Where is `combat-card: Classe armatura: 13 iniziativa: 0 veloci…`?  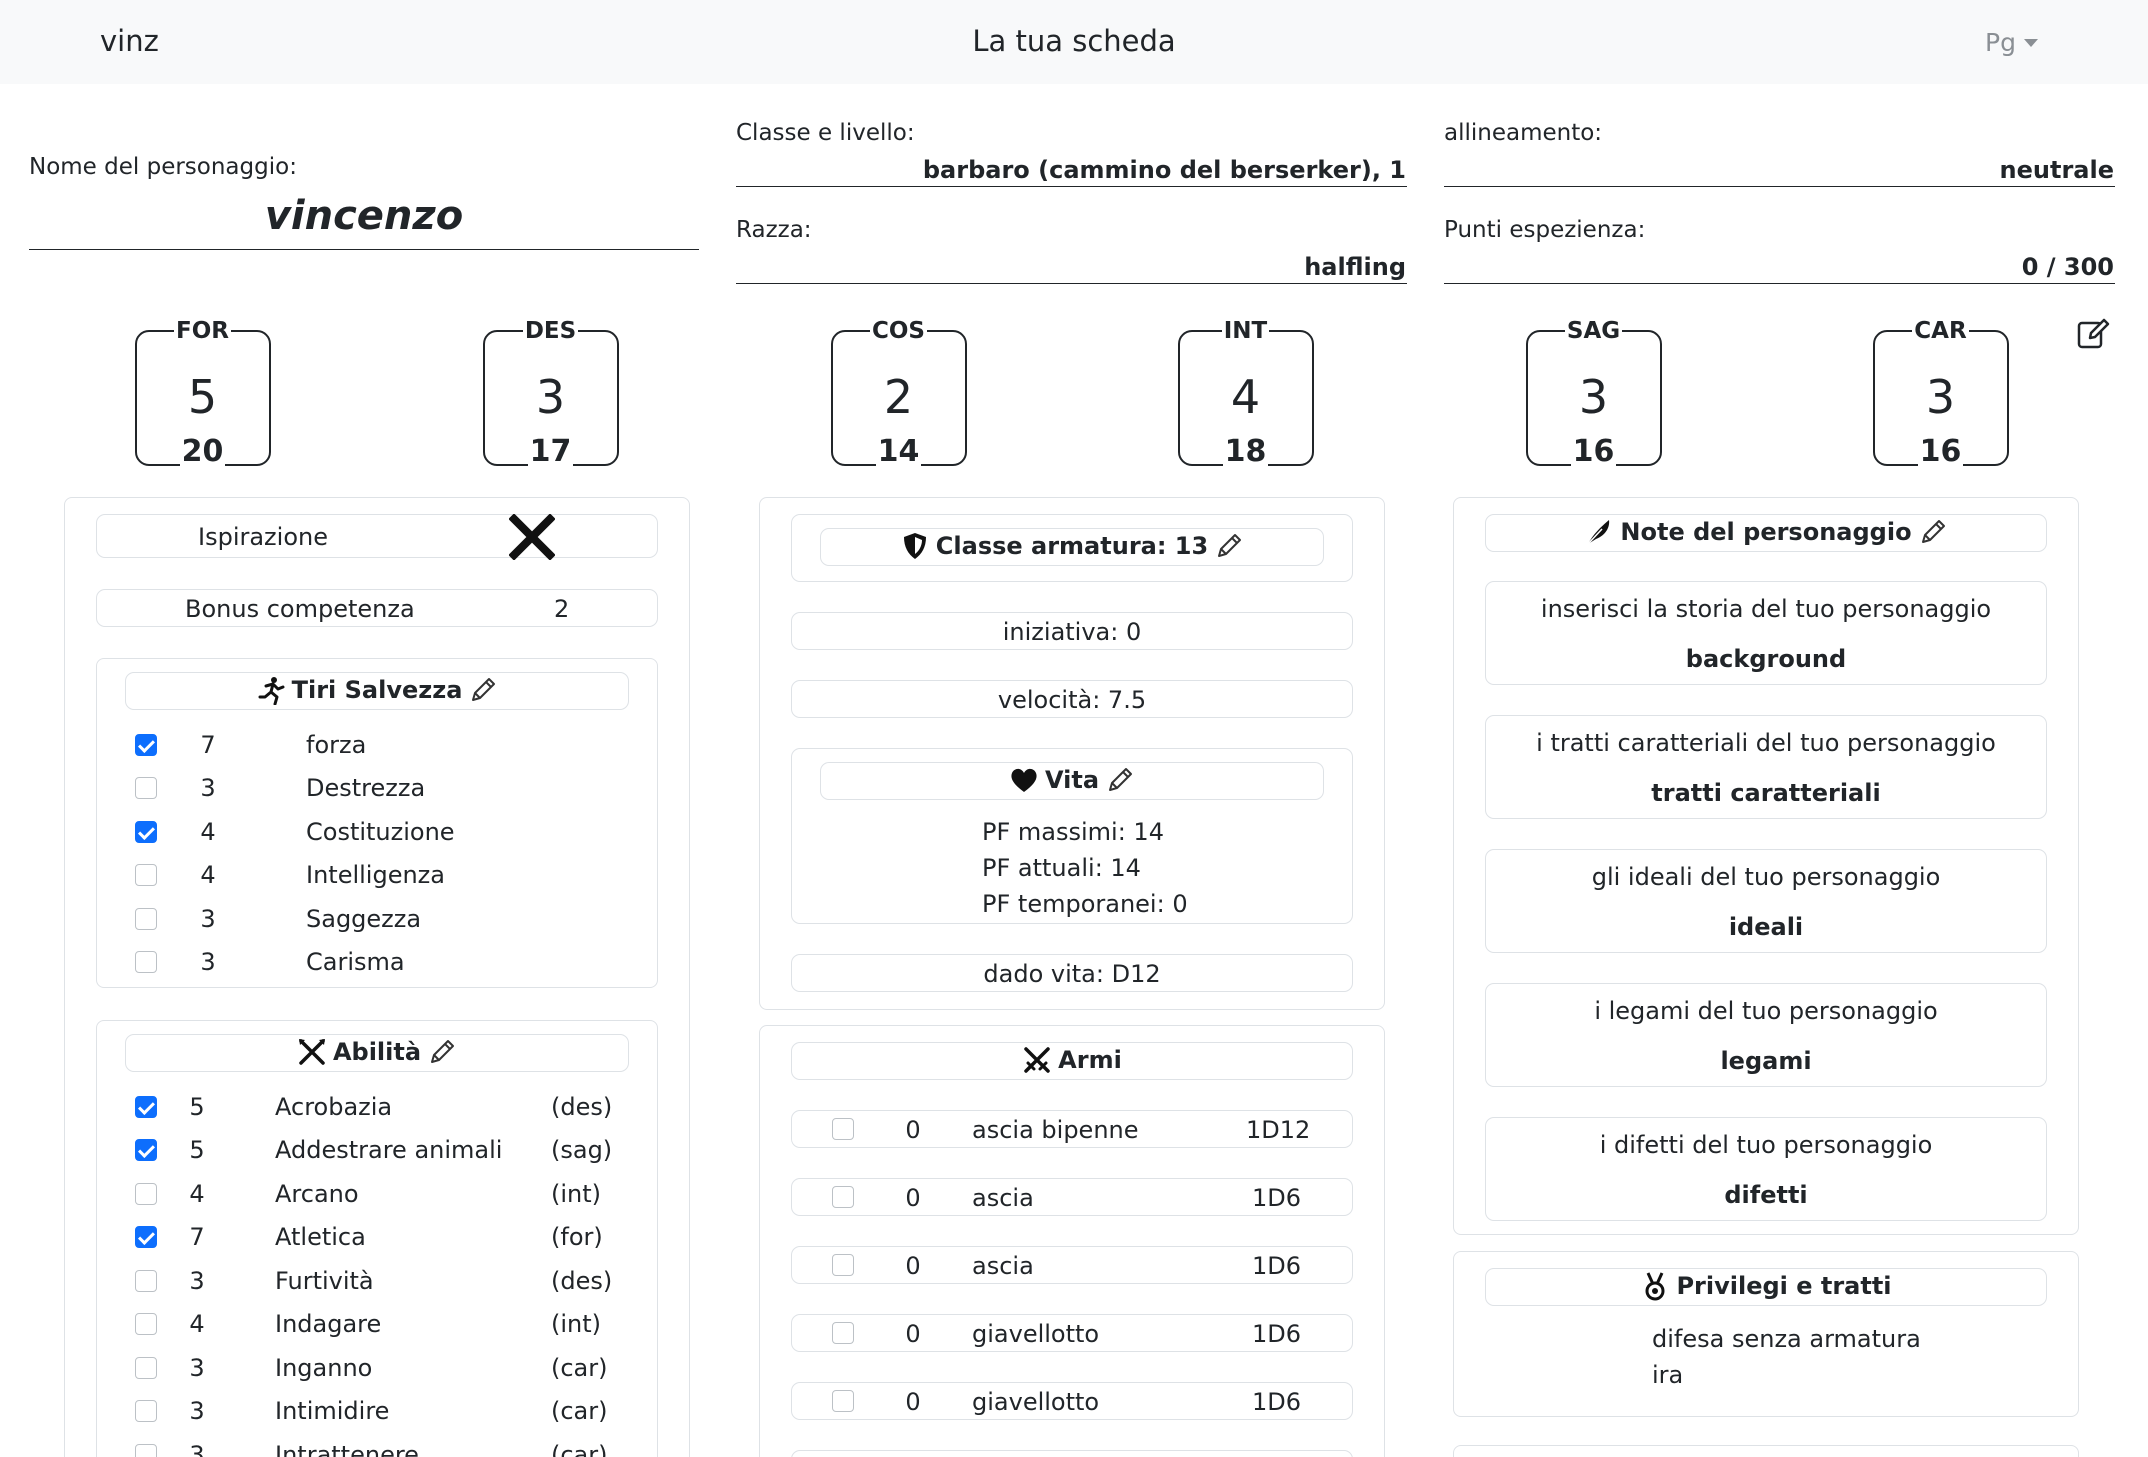
combat-card: Classe armatura: 13 iniziativa: 0 veloci… is located at coordinates (1072, 753).